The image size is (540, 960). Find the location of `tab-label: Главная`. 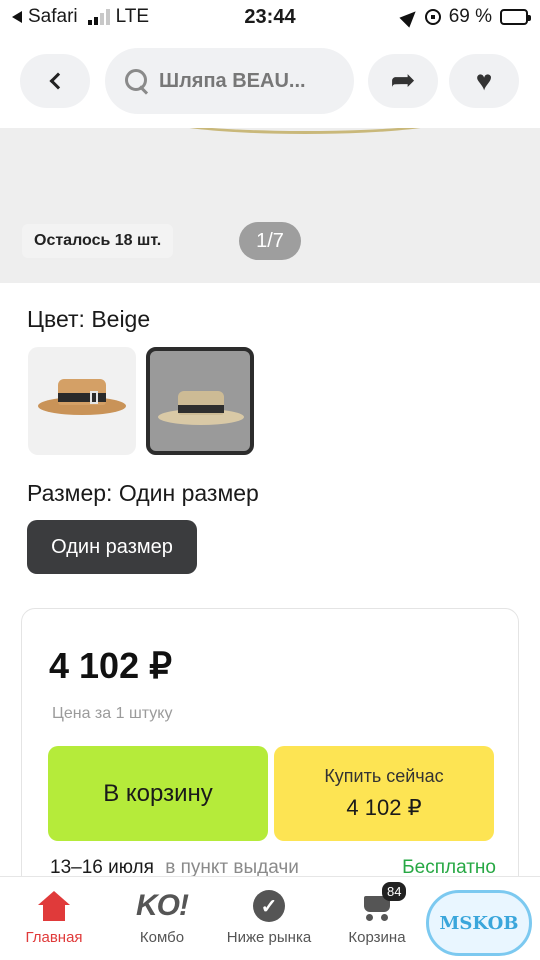

tab-label: Главная is located at coordinates (54, 937).